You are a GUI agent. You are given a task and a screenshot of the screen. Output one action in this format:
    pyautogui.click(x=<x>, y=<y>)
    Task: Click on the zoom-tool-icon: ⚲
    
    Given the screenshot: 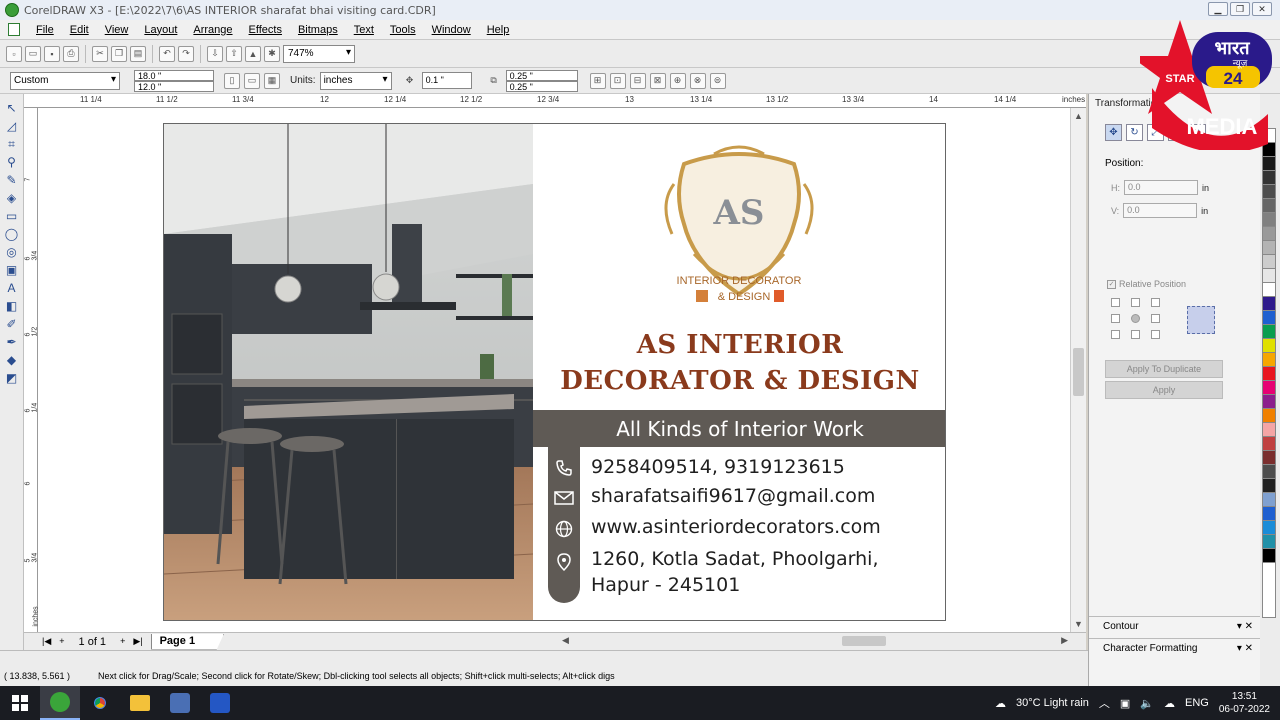 What is the action you would take?
    pyautogui.click(x=12, y=162)
    